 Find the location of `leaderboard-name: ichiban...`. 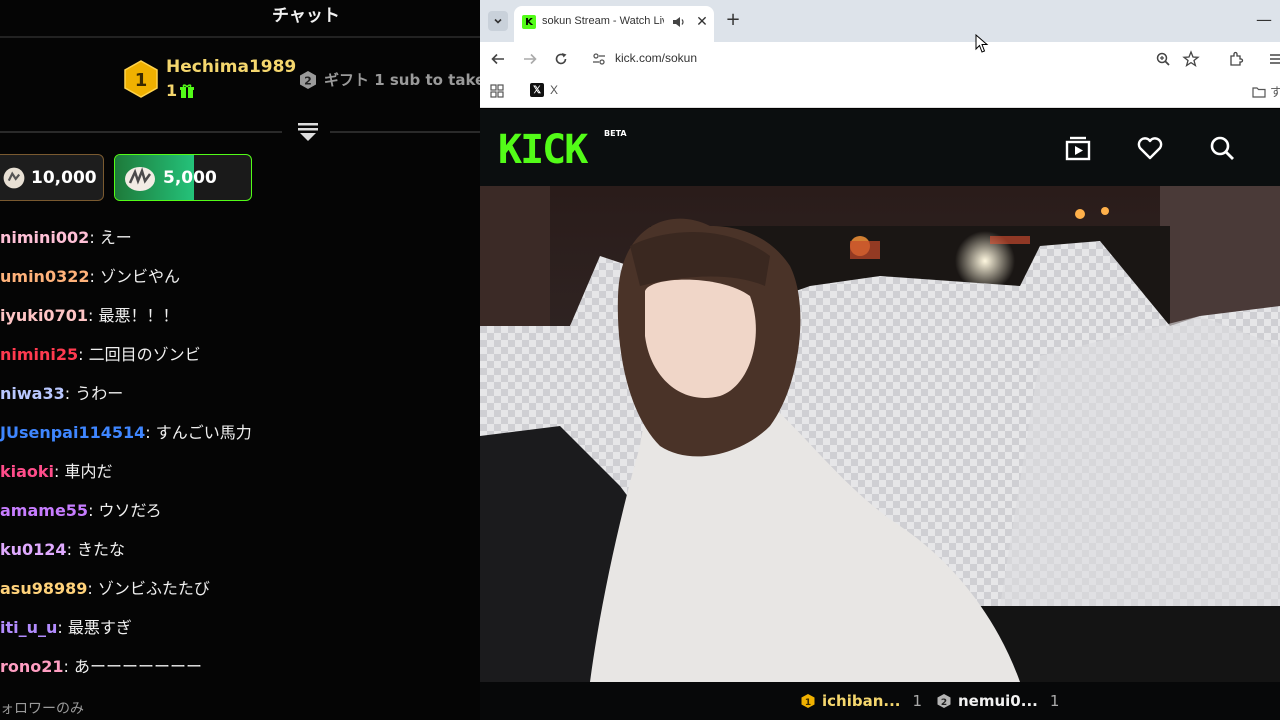

leaderboard-name: ichiban... is located at coordinates (861, 701).